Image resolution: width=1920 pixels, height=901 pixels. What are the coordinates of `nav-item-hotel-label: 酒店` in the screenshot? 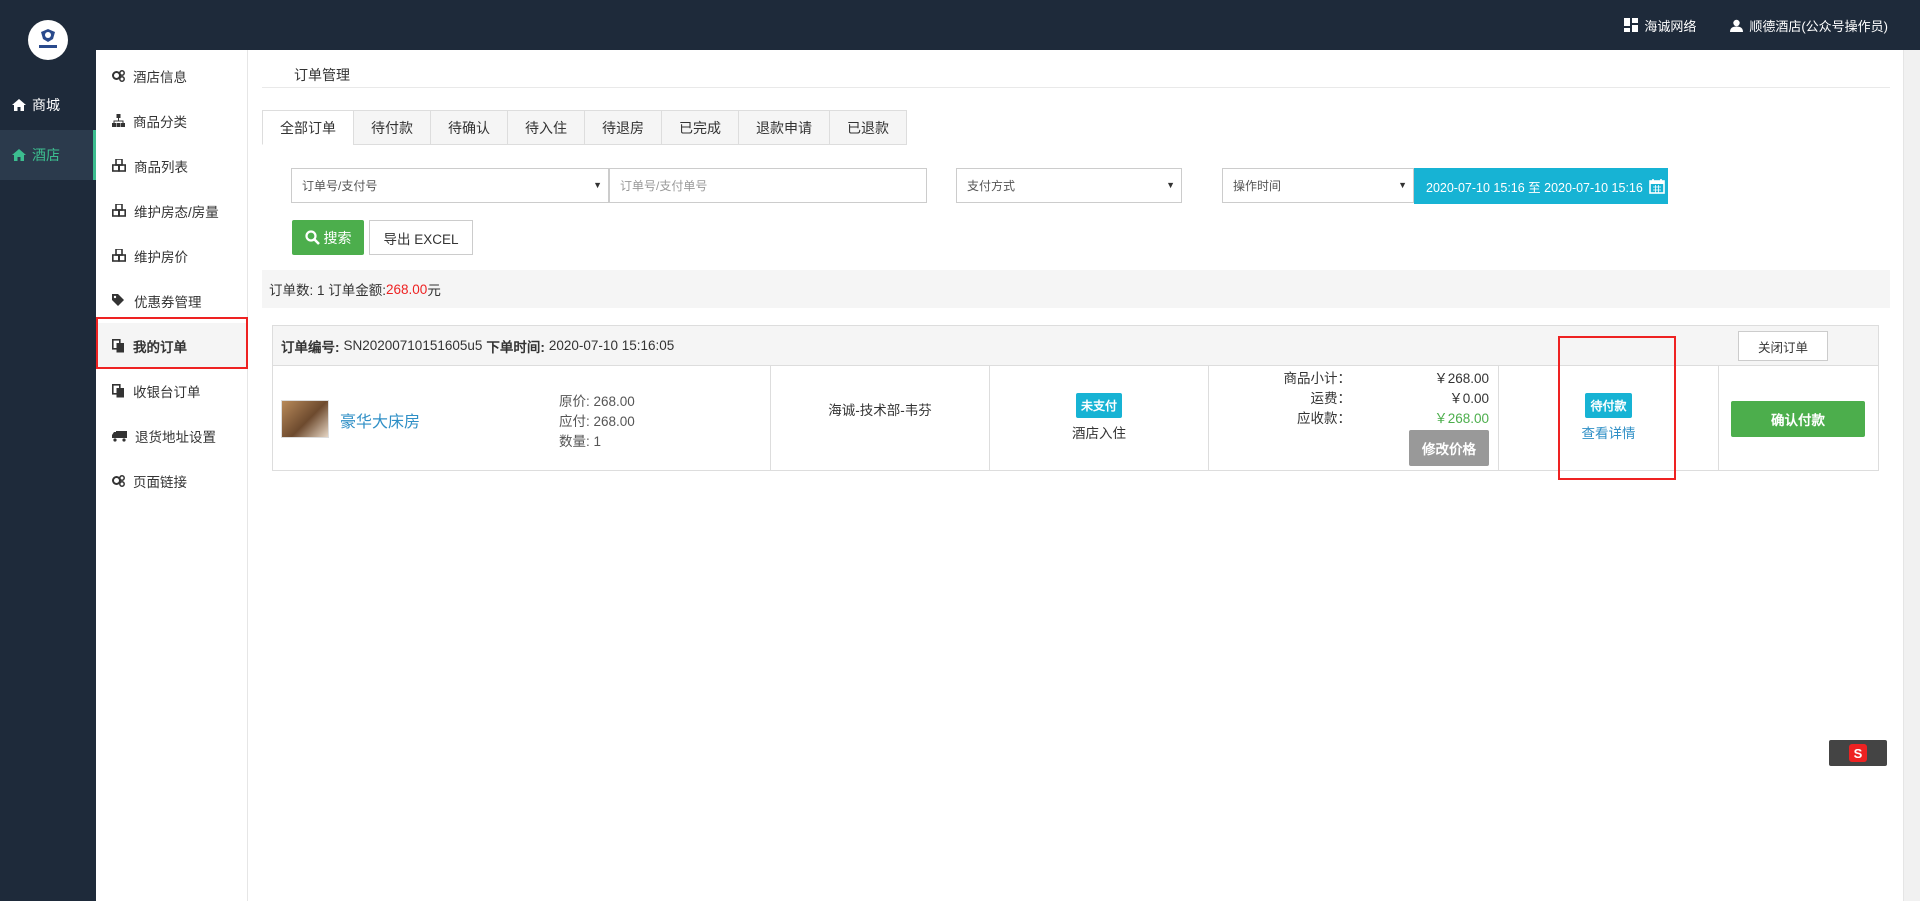 It's located at (46, 155).